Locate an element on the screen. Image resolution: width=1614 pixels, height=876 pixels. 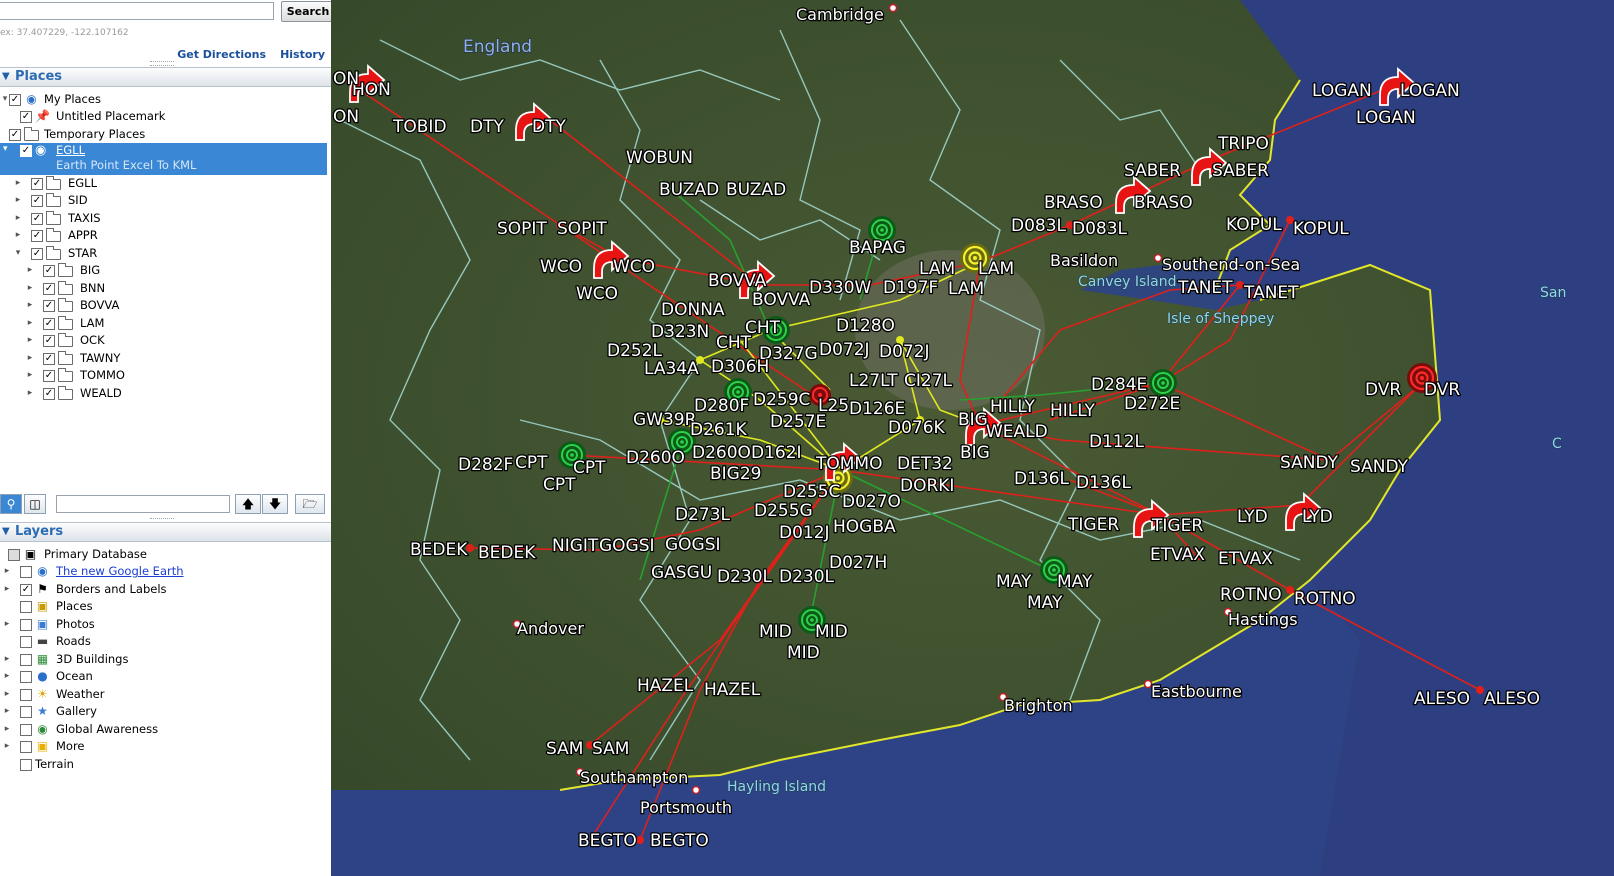
tree-folder-star-tawny: ▸ ✓ TAWNY is located at coordinates (165, 358).